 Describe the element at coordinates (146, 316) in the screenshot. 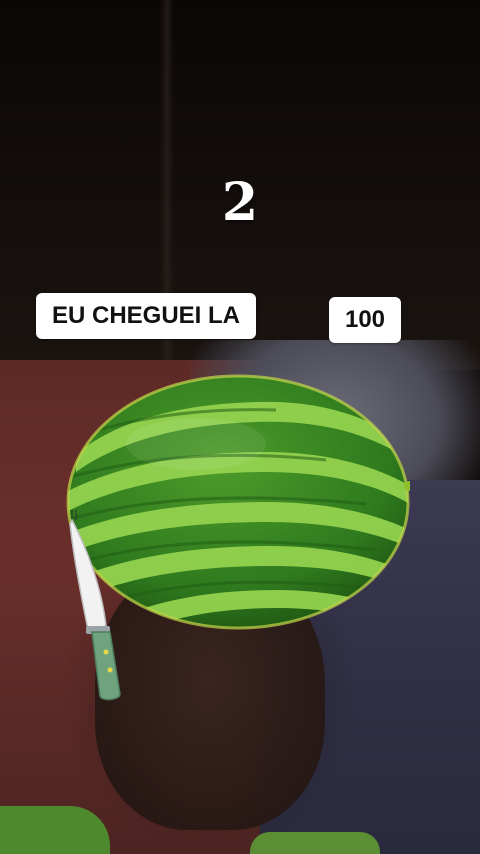

I see `left-choice-label: EU CHEGUEI LA` at that location.